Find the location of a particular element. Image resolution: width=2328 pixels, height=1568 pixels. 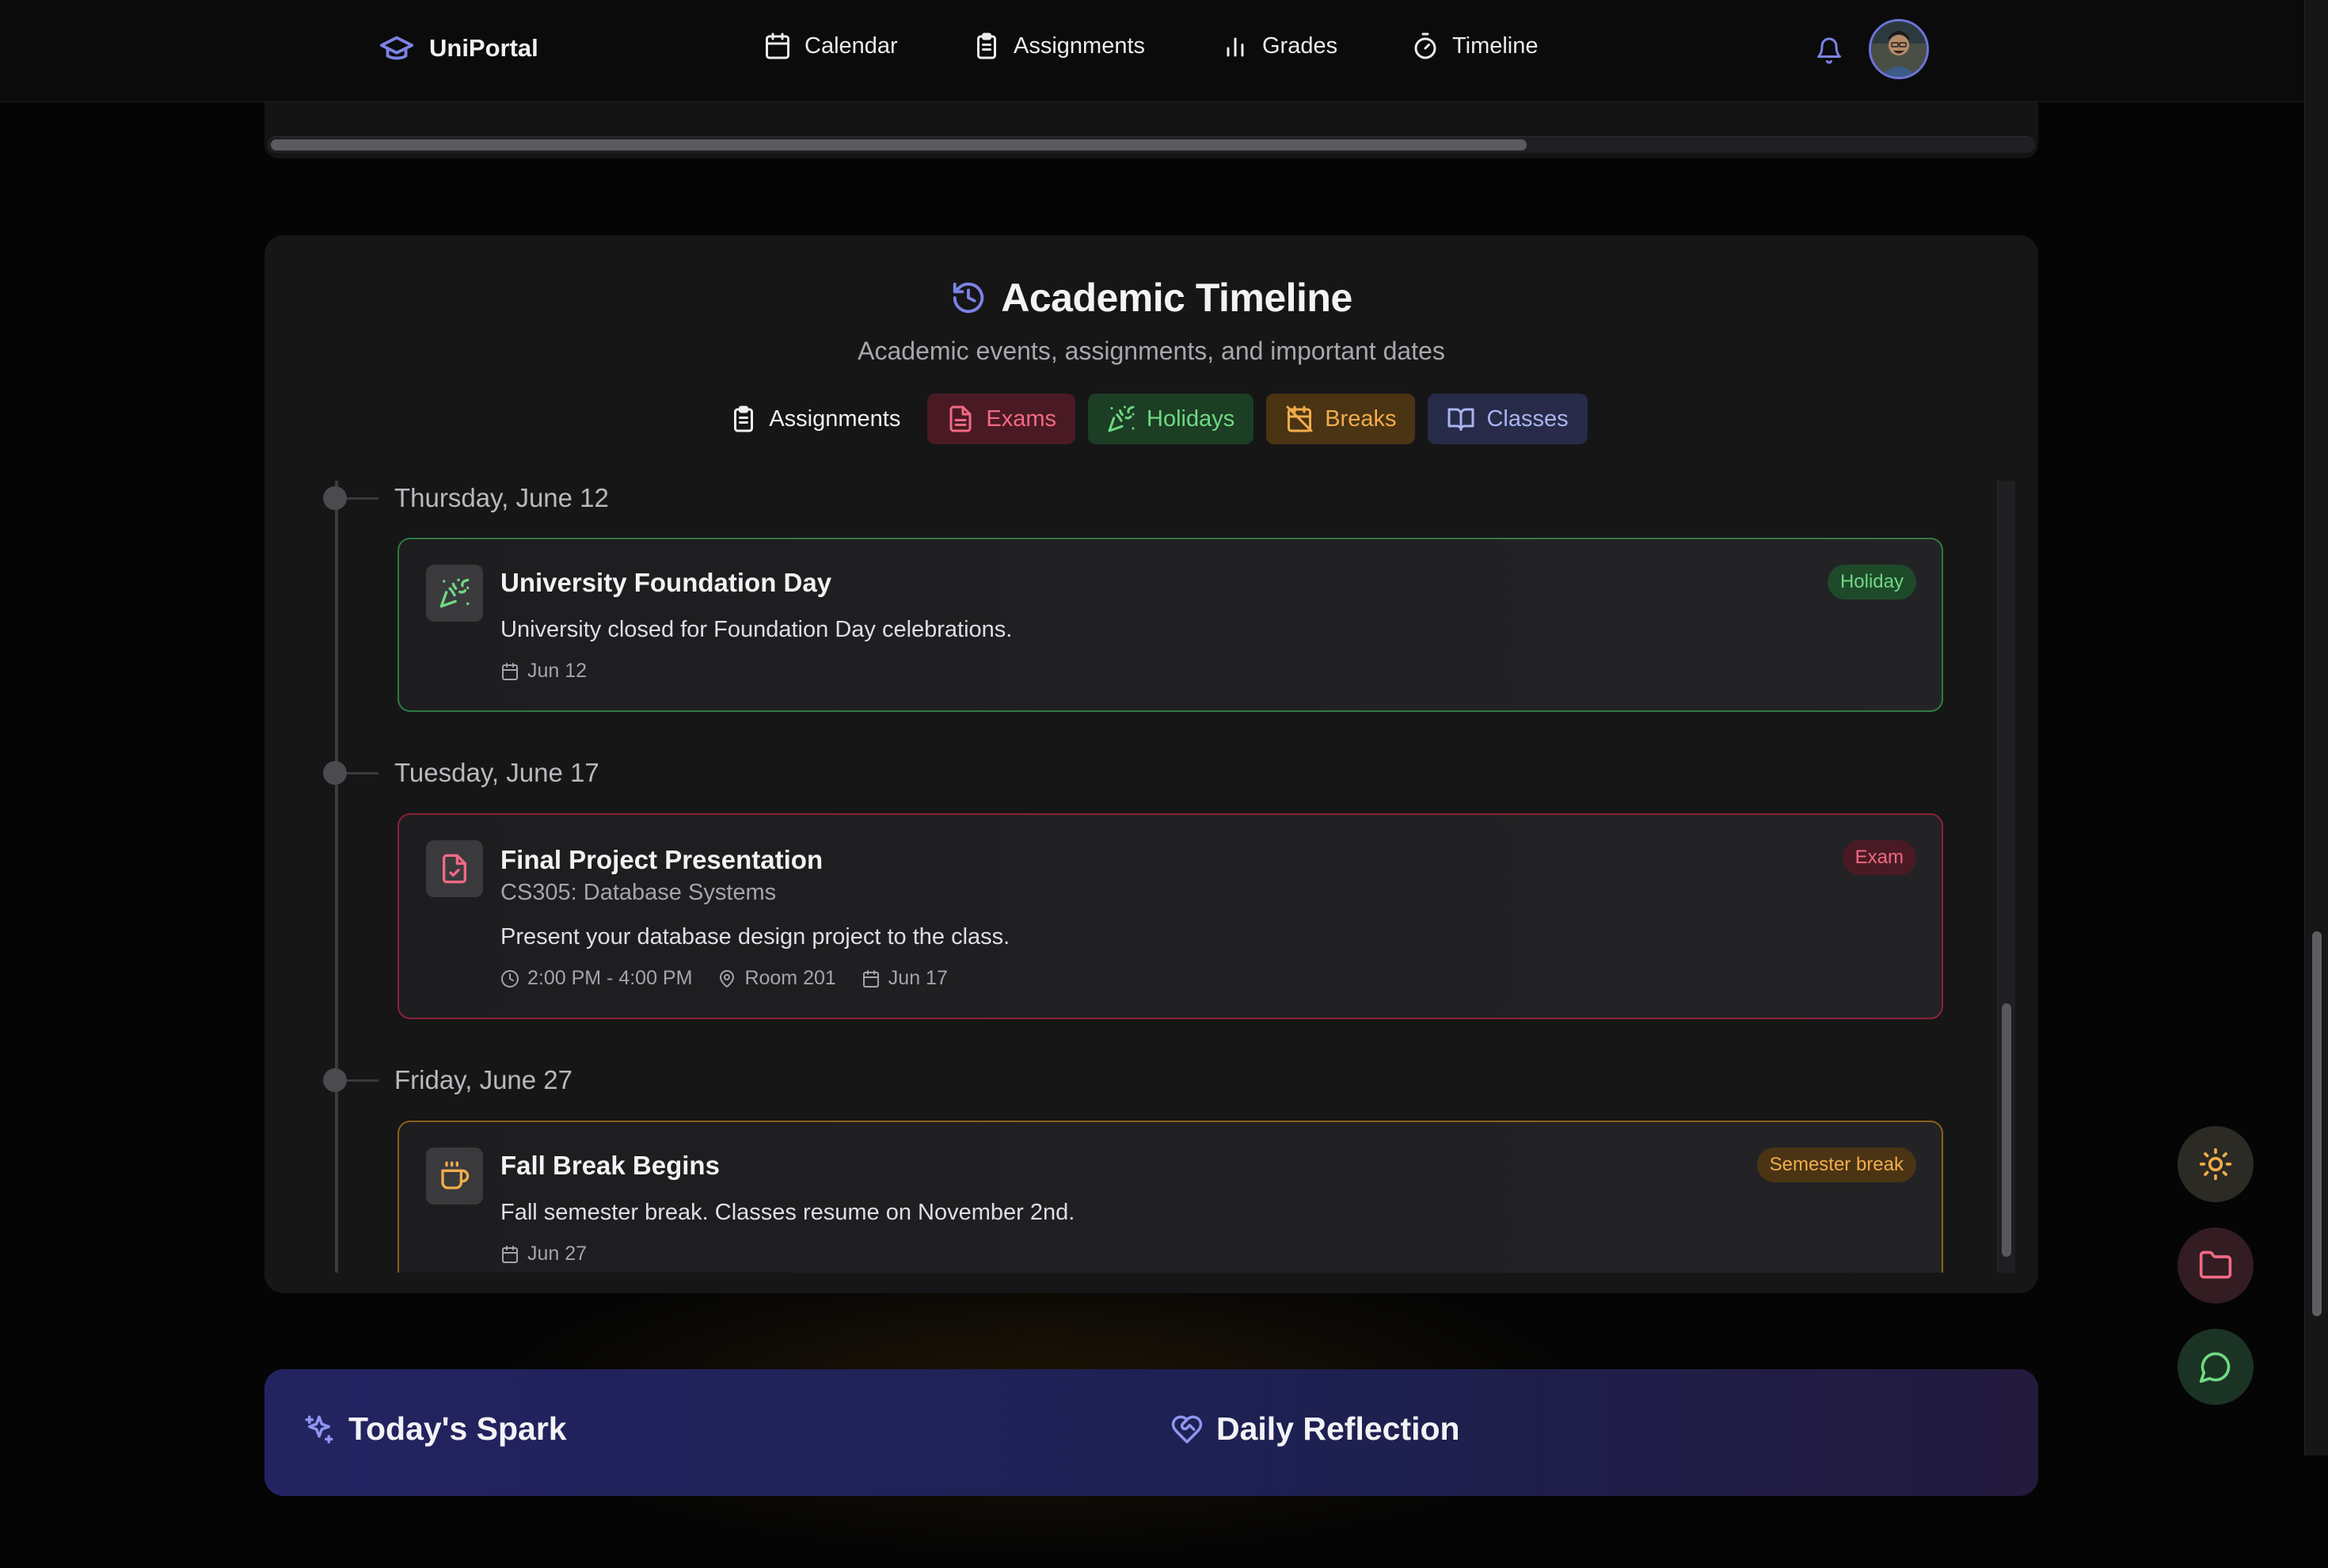

filter-breaks: Breaks is located at coordinates (1341, 419).